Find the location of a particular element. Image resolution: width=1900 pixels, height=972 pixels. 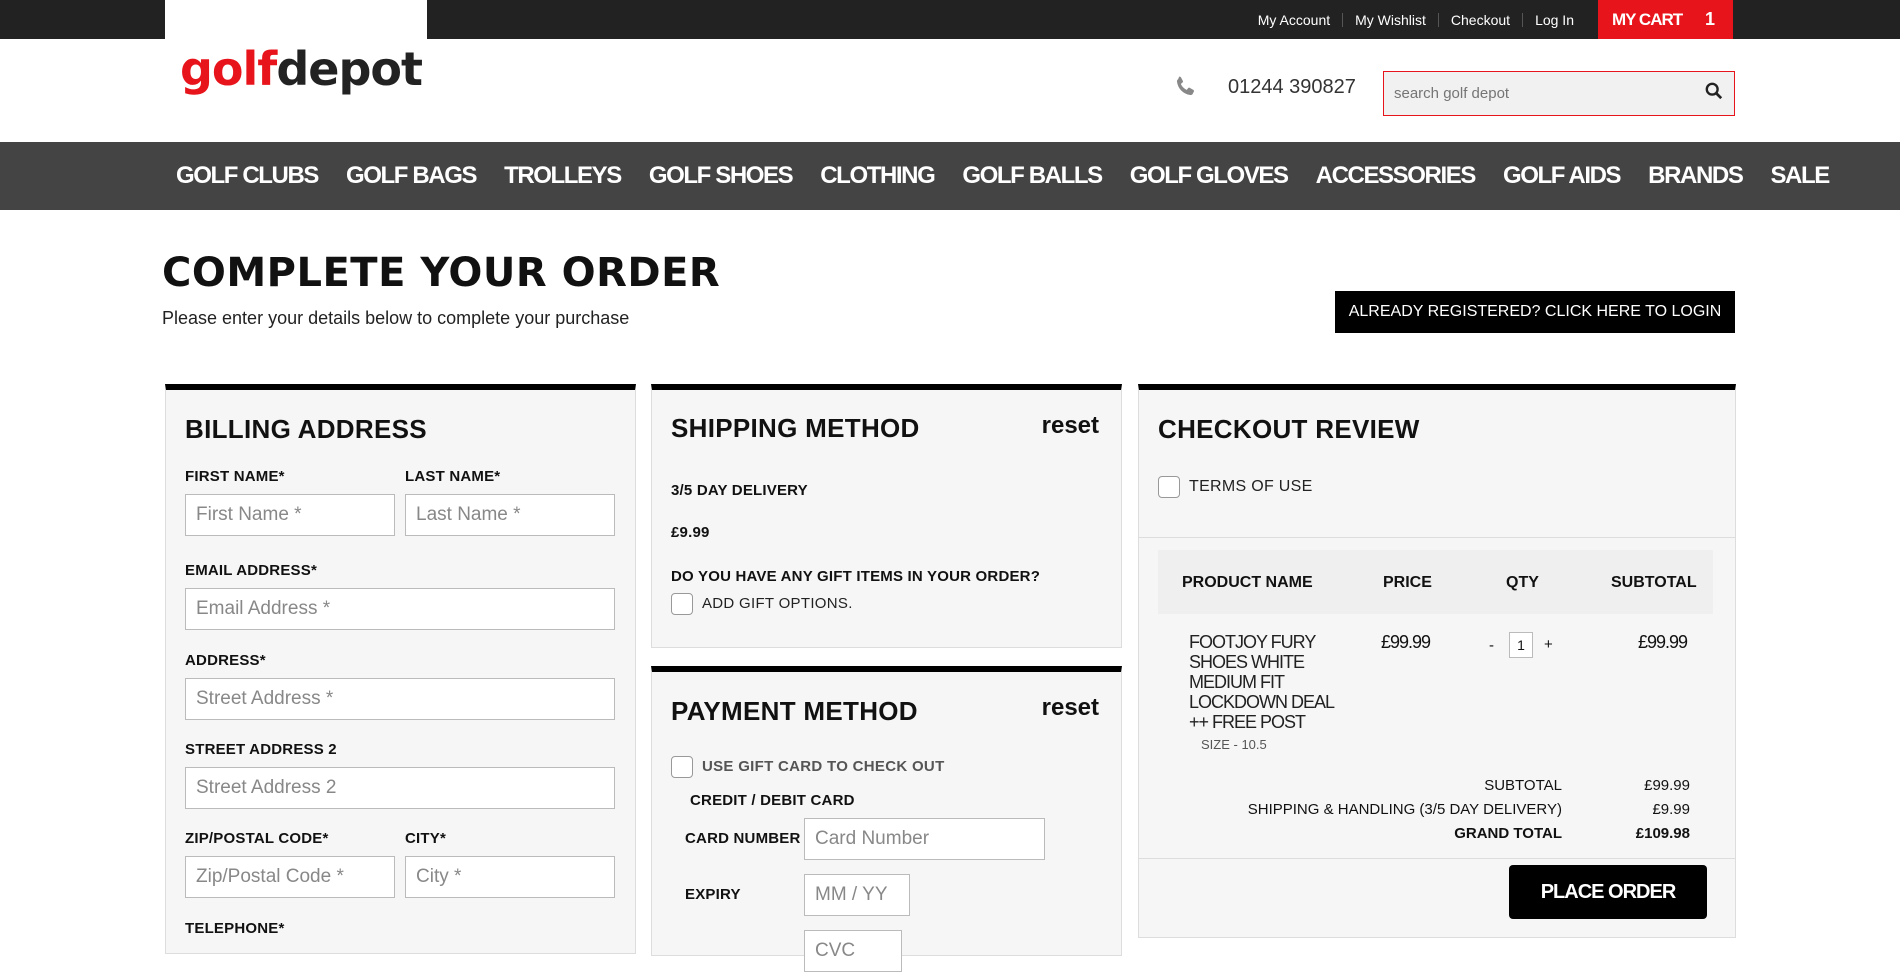

gift-card-checkbox is located at coordinates (682, 767).